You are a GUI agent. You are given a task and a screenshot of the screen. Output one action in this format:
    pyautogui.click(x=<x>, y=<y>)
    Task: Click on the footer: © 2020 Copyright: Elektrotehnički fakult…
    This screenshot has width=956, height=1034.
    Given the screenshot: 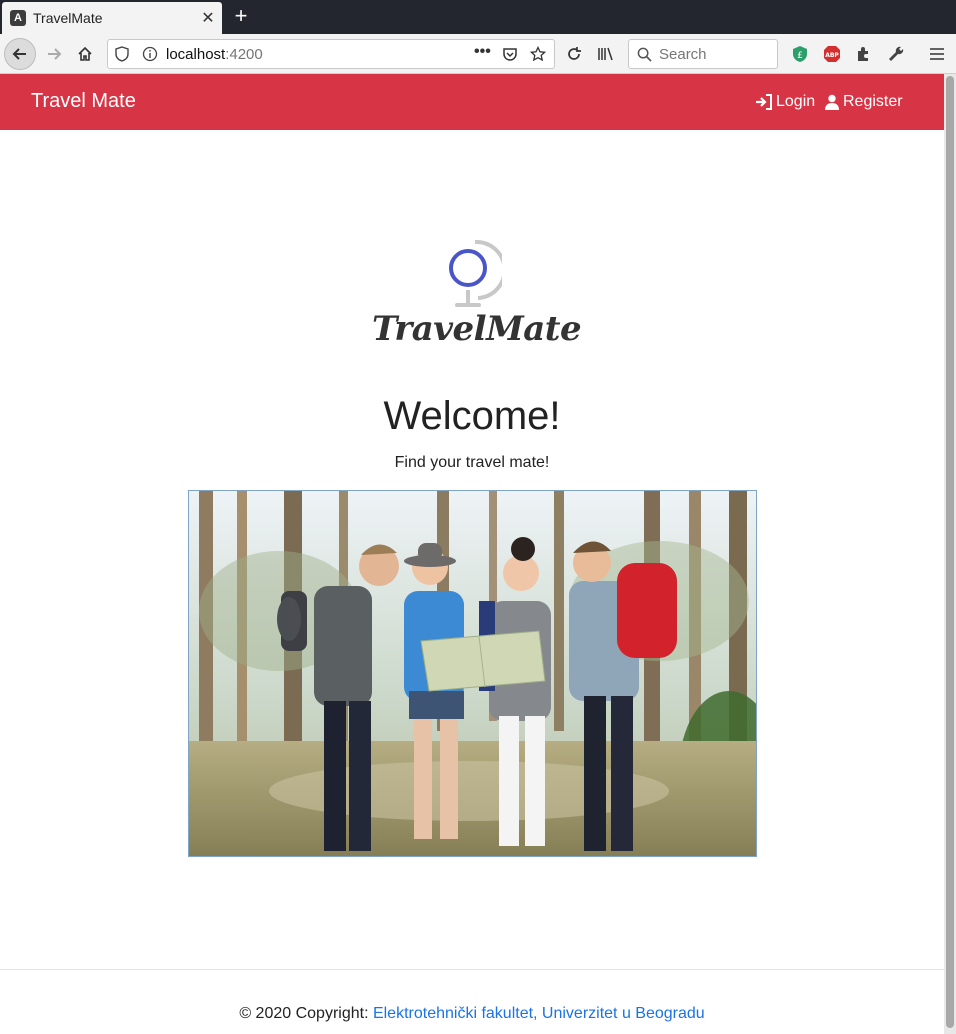 What is the action you would take?
    pyautogui.click(x=472, y=1014)
    